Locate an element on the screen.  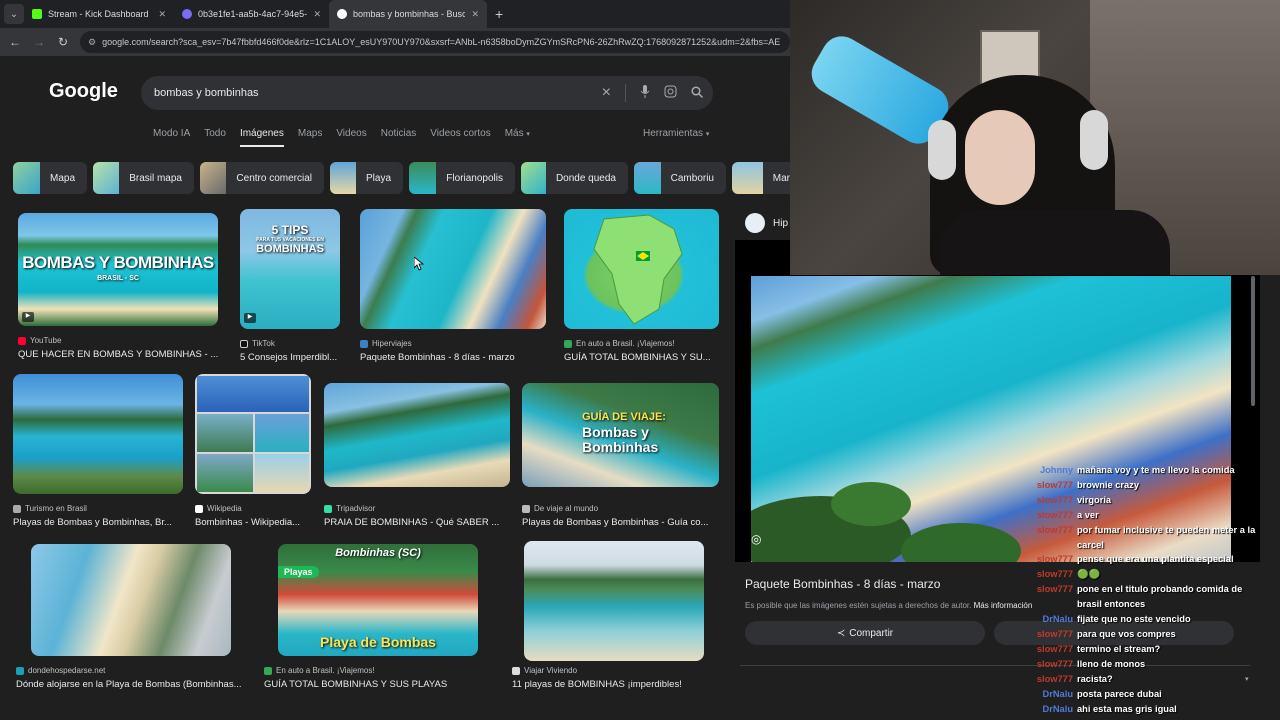
chip-playa: Playa is located at coordinates (366, 178).